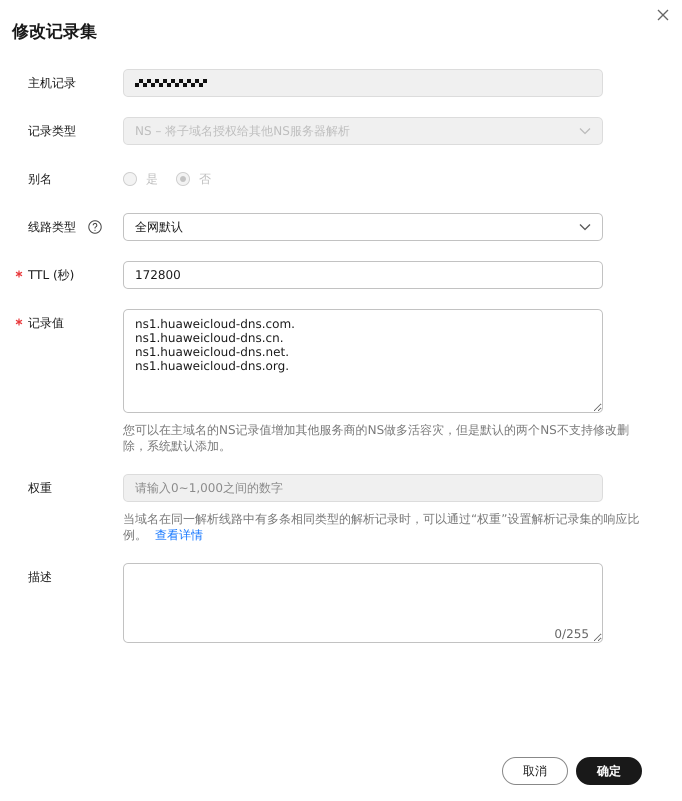  What do you see at coordinates (663, 15) in the screenshot?
I see `close-icon` at bounding box center [663, 15].